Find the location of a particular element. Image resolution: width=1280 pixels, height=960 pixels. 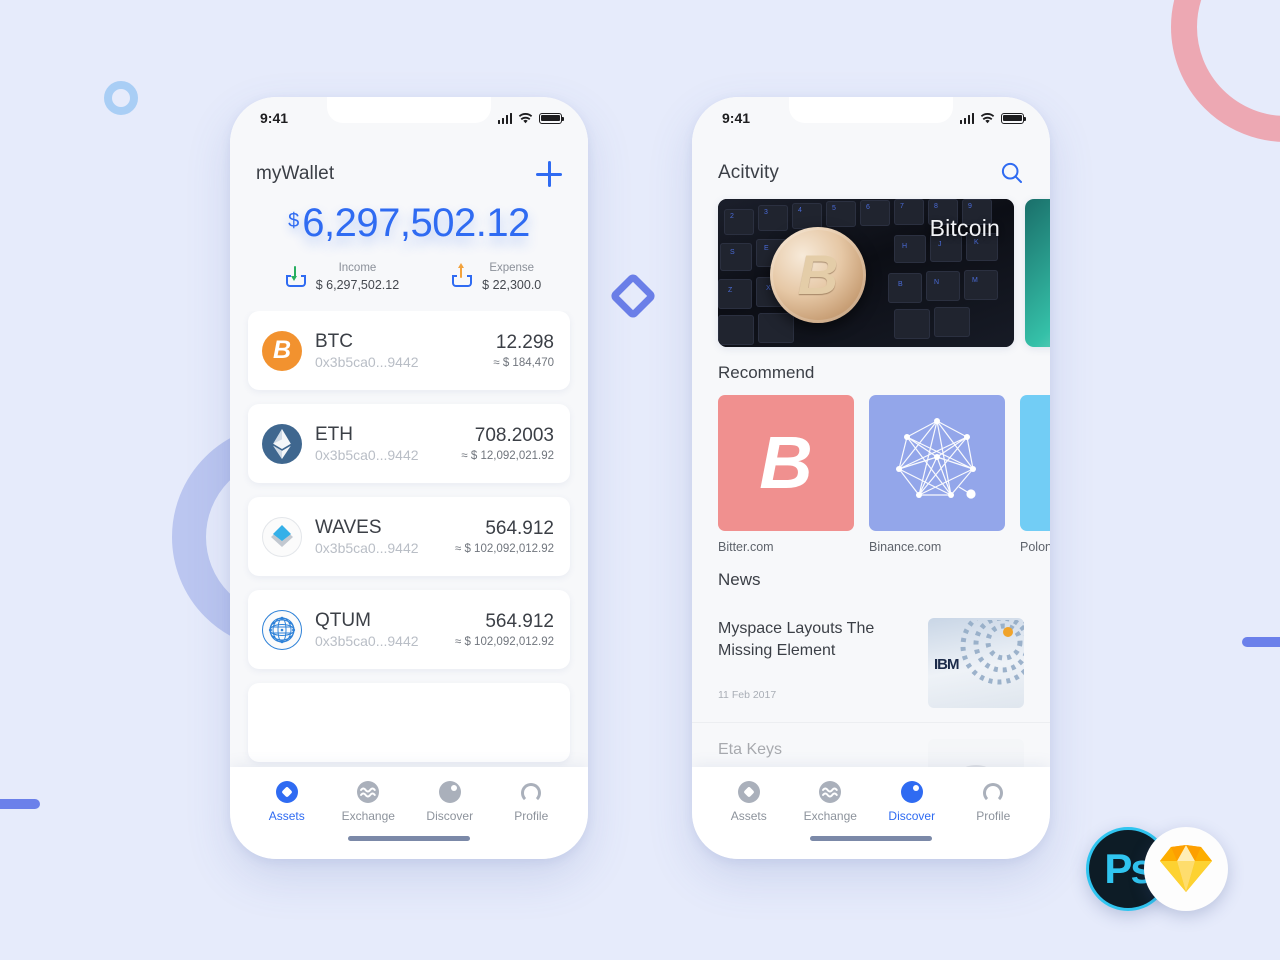

income-summary: Income $ 6,297,502.12 is located at coordinates (342, 277).